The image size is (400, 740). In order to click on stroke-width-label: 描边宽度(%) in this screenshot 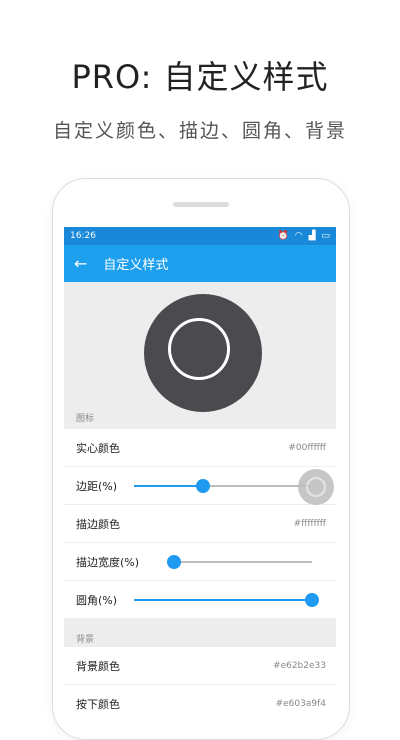, I will do `click(108, 562)`.